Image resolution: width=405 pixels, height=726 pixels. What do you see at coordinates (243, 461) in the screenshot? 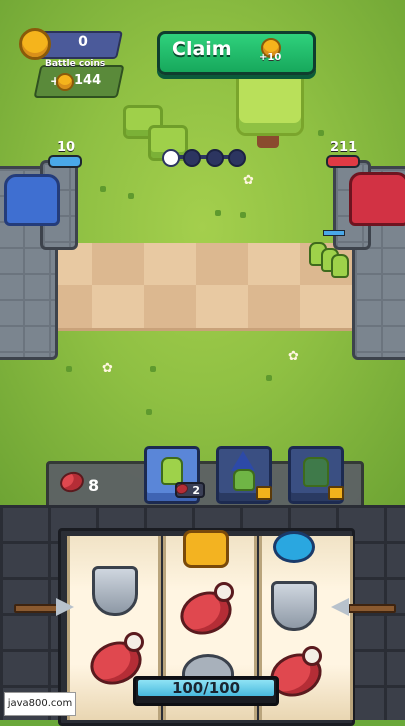
I see `wizard-hat-icon` at bounding box center [243, 461].